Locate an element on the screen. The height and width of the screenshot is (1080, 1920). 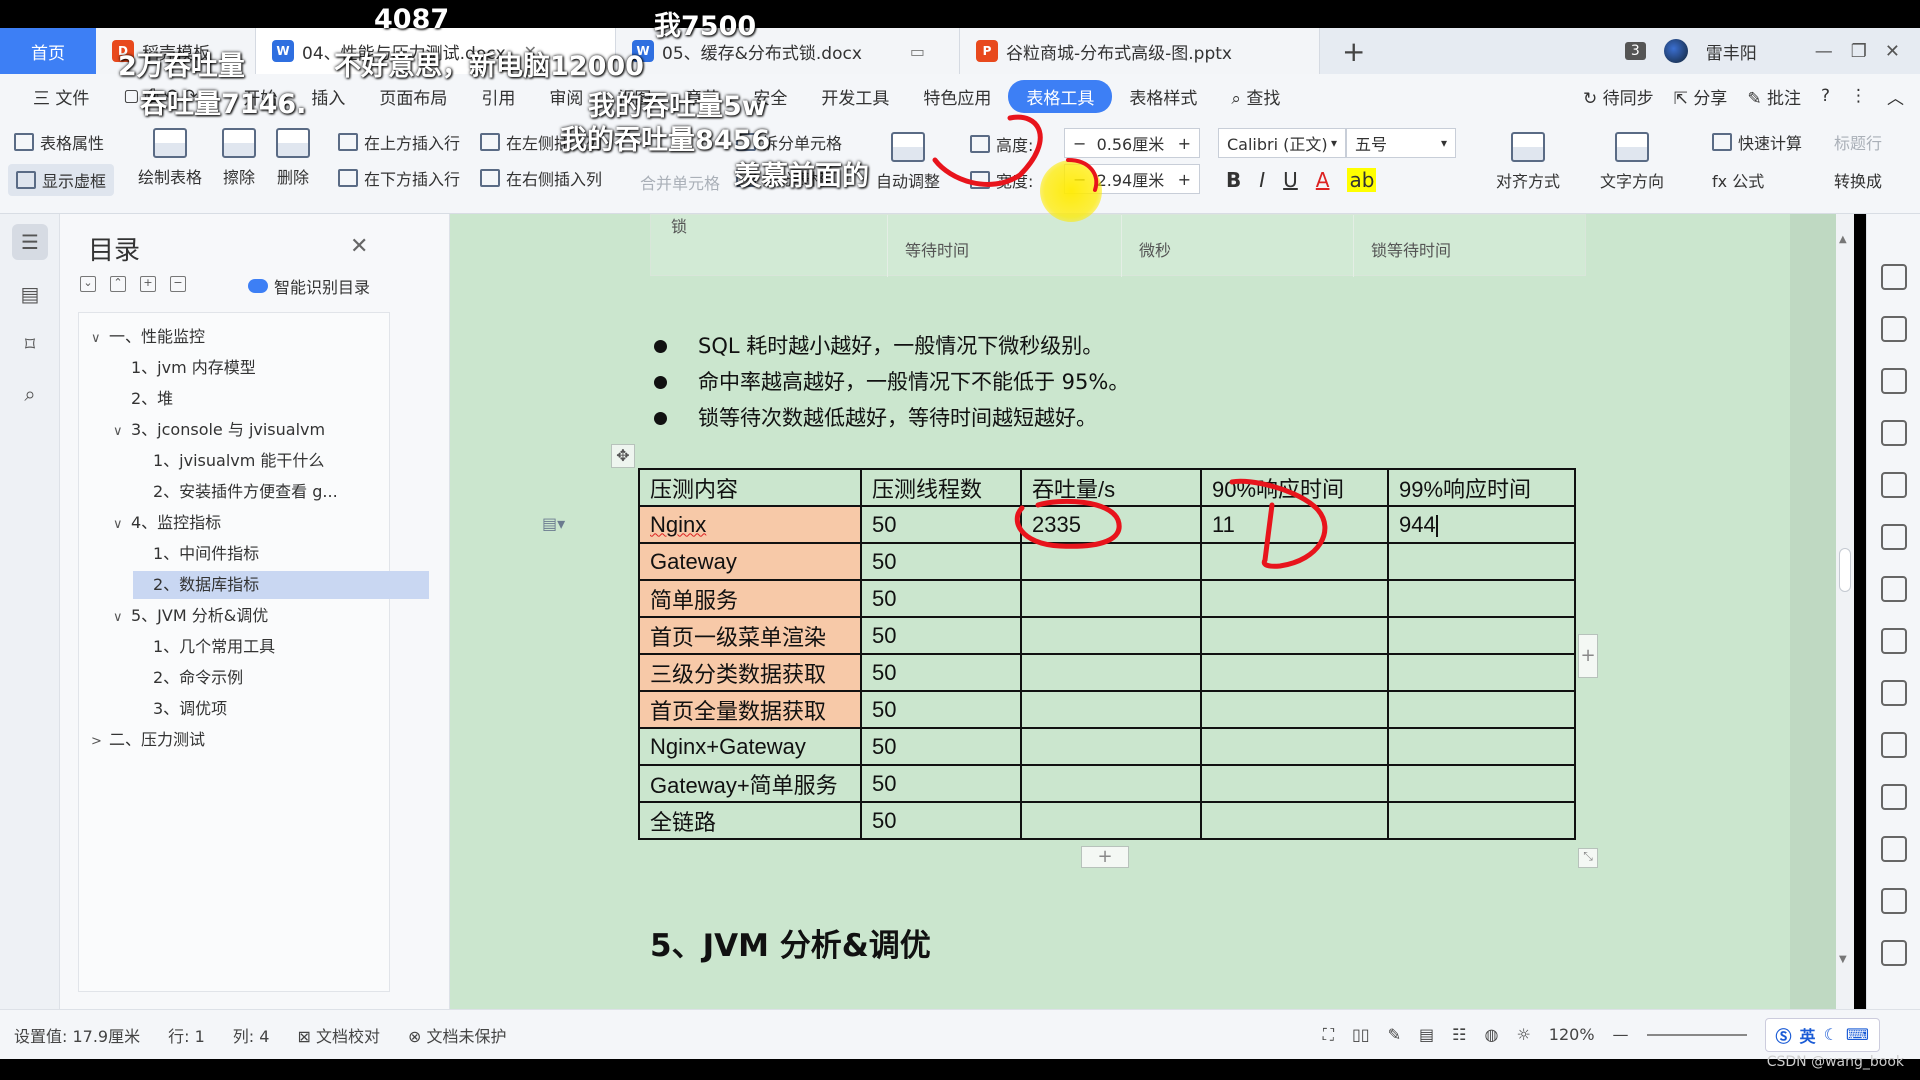
table-header-cell: 90%响应时间 is located at coordinates (1294, 487).